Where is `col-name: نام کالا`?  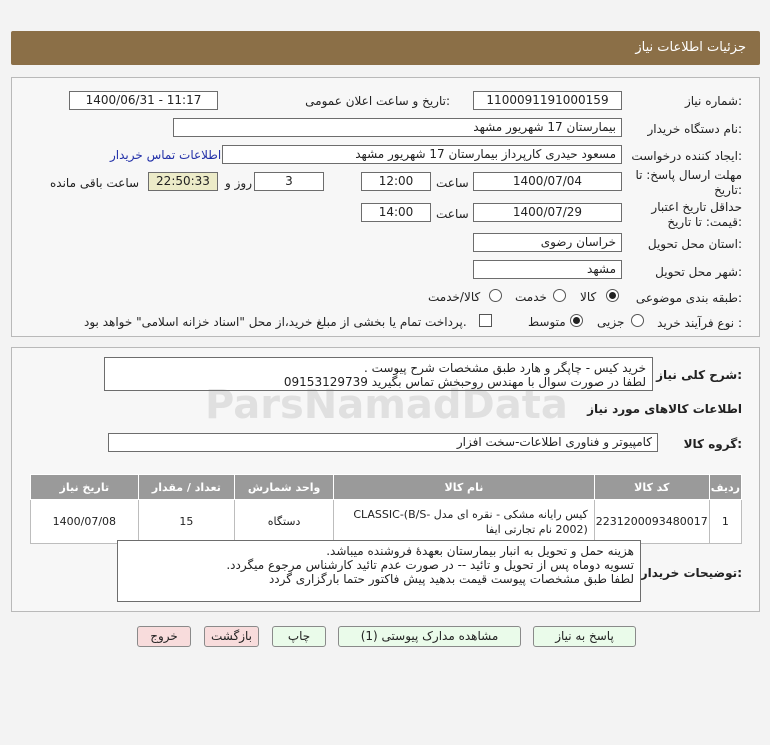 col-name: نام کالا is located at coordinates (464, 487).